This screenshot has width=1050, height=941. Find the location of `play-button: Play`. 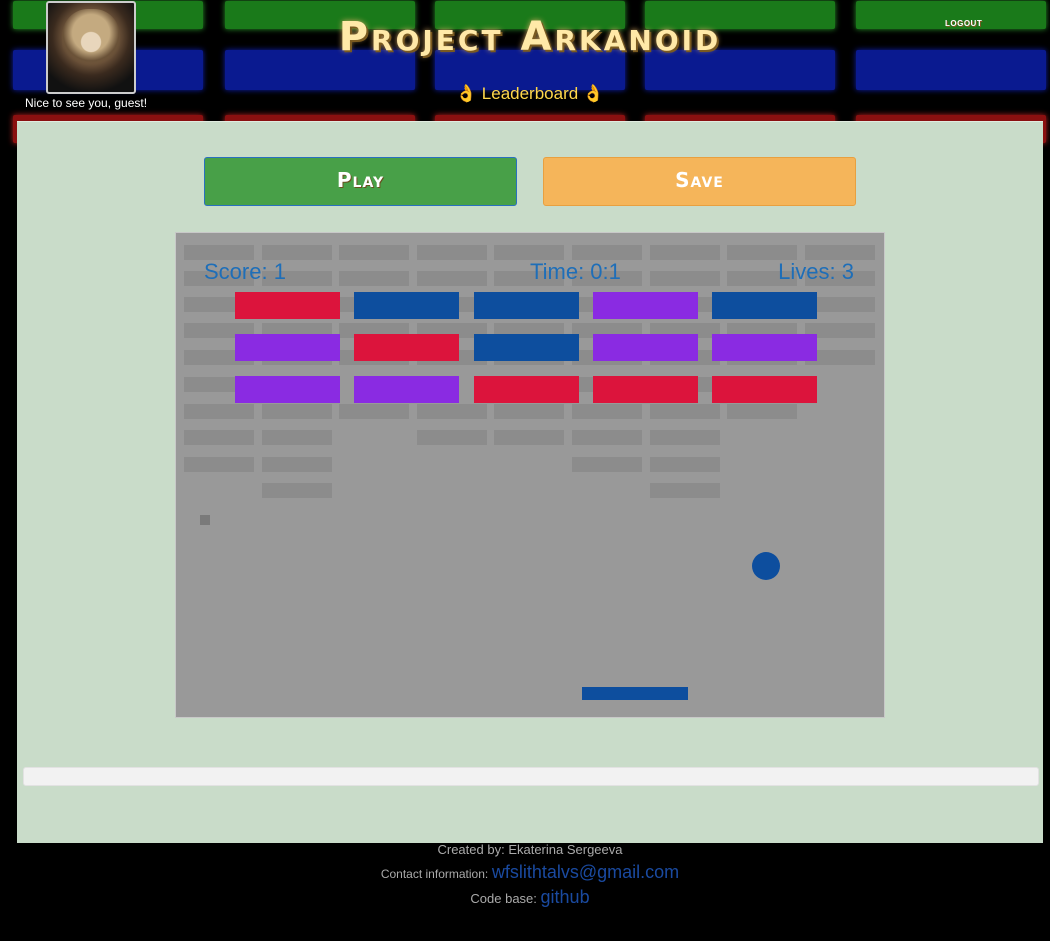

play-button: Play is located at coordinates (360, 181).